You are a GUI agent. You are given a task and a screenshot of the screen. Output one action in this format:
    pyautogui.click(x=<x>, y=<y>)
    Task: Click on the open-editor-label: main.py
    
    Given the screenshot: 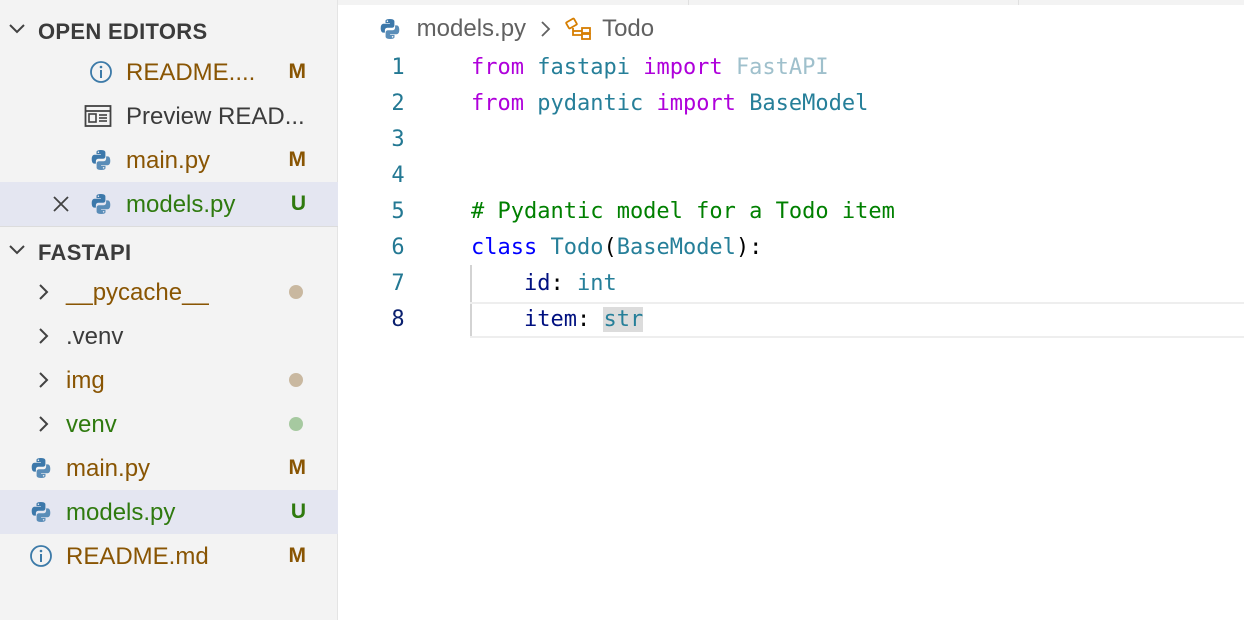 What is the action you would take?
    pyautogui.click(x=168, y=160)
    